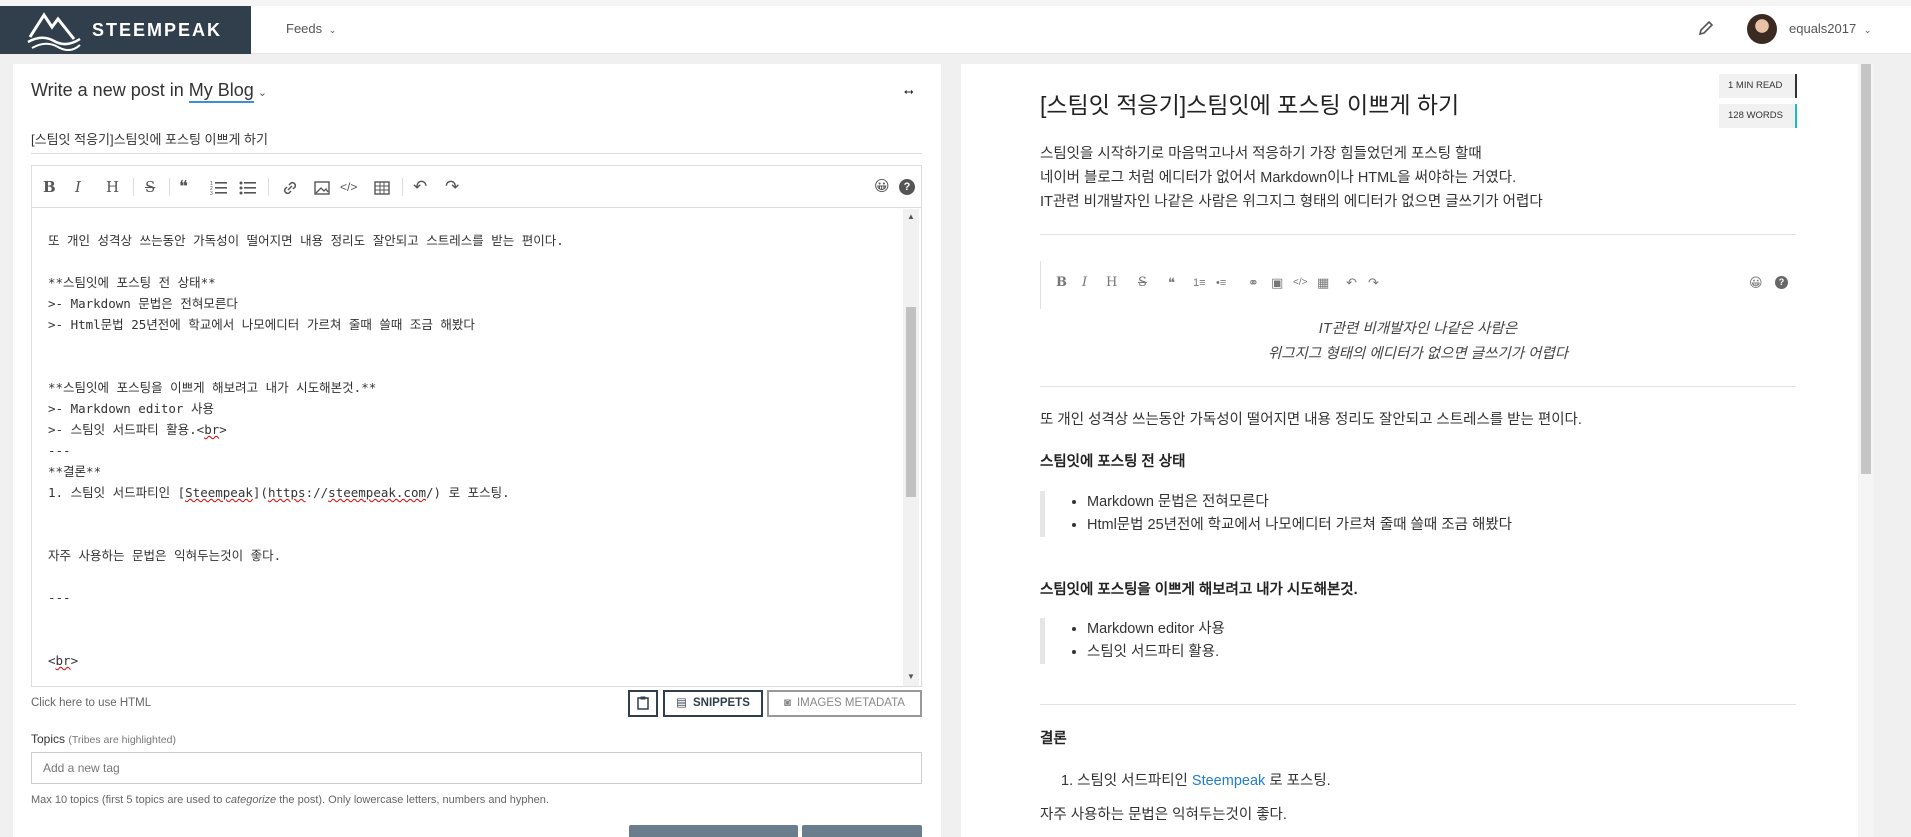 This screenshot has width=1911, height=837. What do you see at coordinates (1163, 815) in the screenshot?
I see `preview-paragraph: 자주 사용하는 문법은 익혀두는것이 좋다.` at bounding box center [1163, 815].